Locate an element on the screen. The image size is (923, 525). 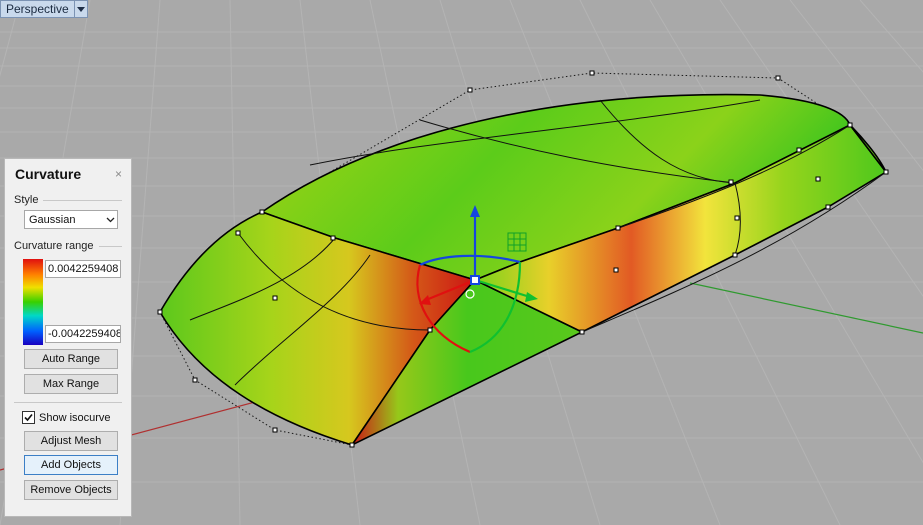
range-group-label: Curvature range is located at coordinates (68, 246).